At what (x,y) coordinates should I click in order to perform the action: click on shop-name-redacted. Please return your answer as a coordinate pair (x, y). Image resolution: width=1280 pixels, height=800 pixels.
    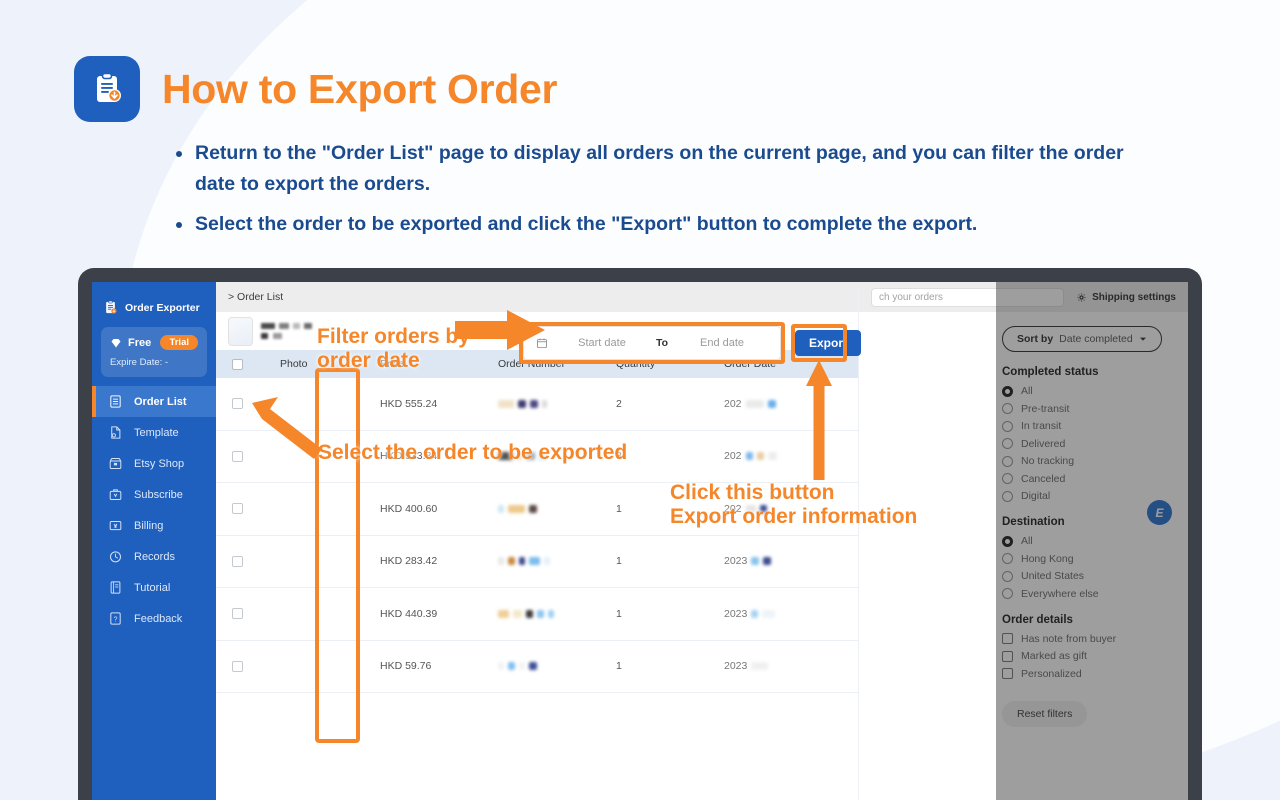
    Looking at the image, I should click on (286, 331).